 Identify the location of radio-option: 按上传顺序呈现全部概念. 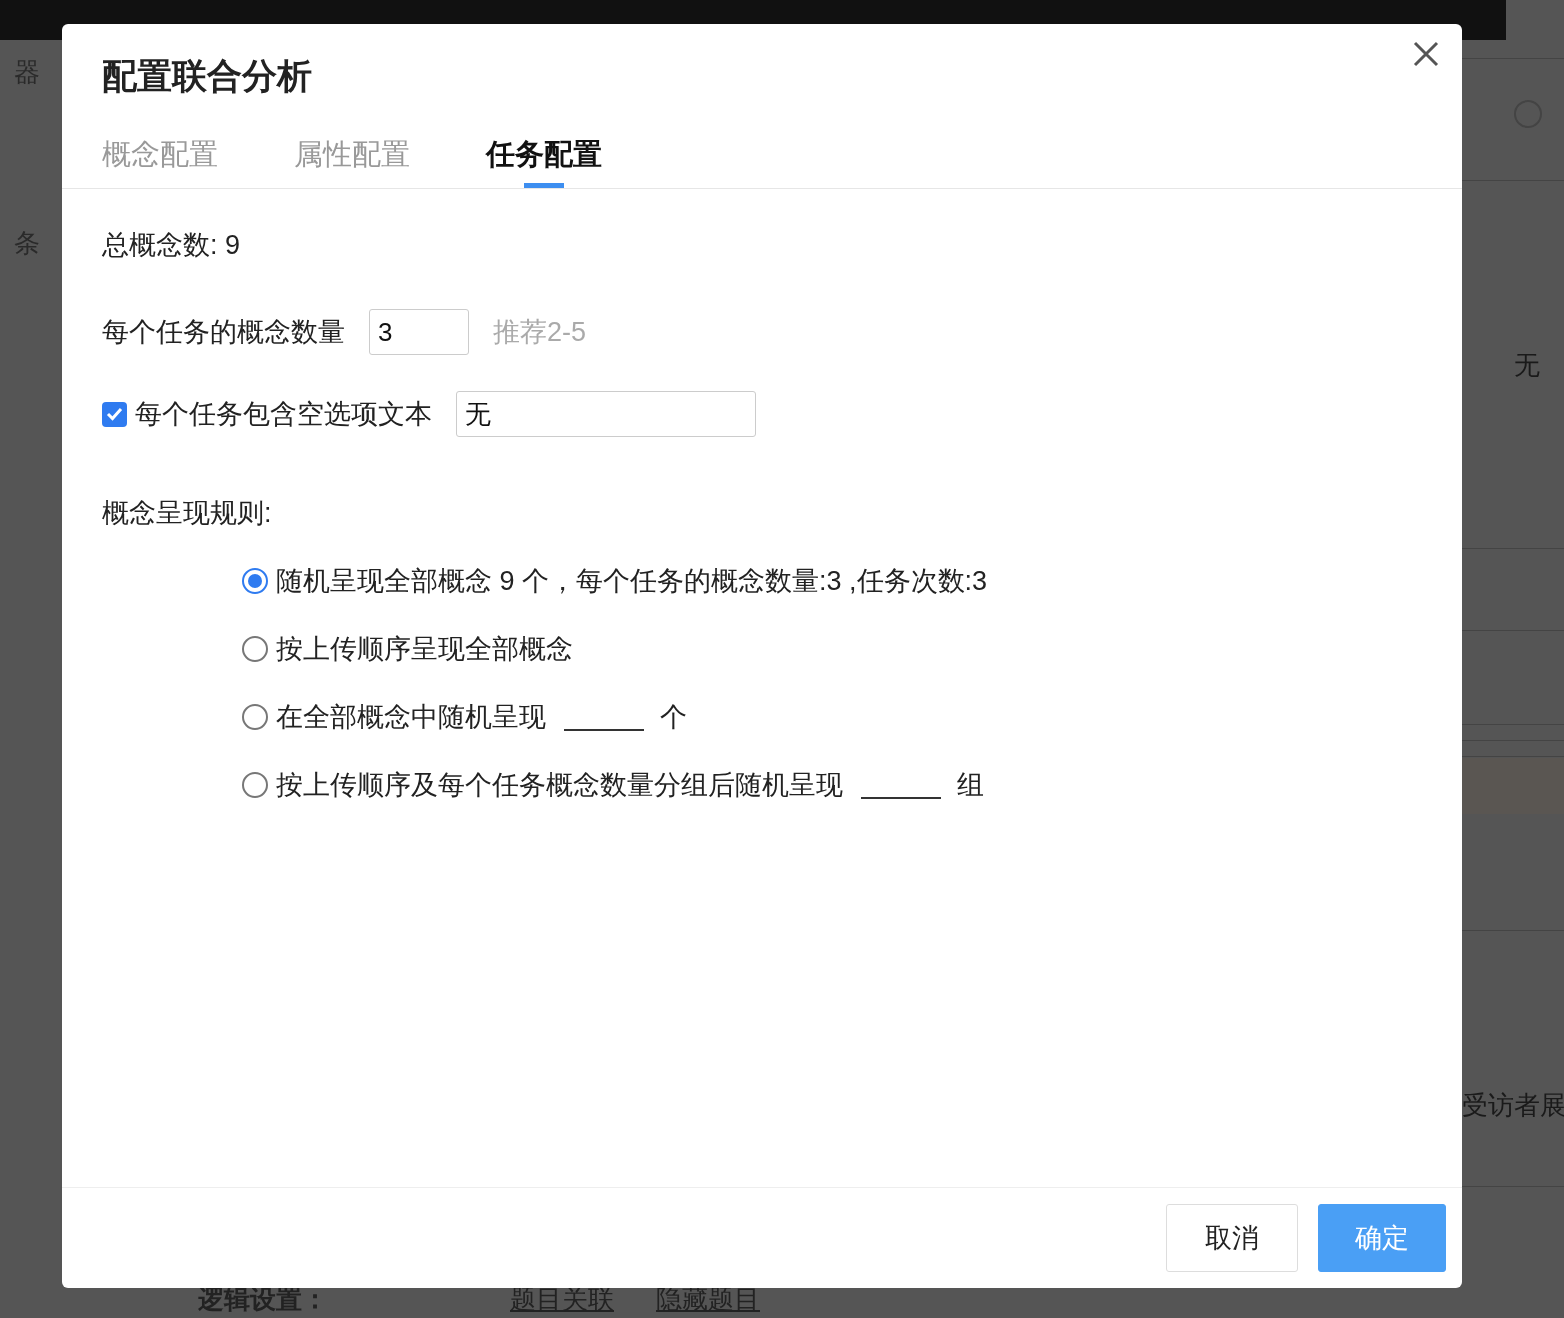
(407, 649).